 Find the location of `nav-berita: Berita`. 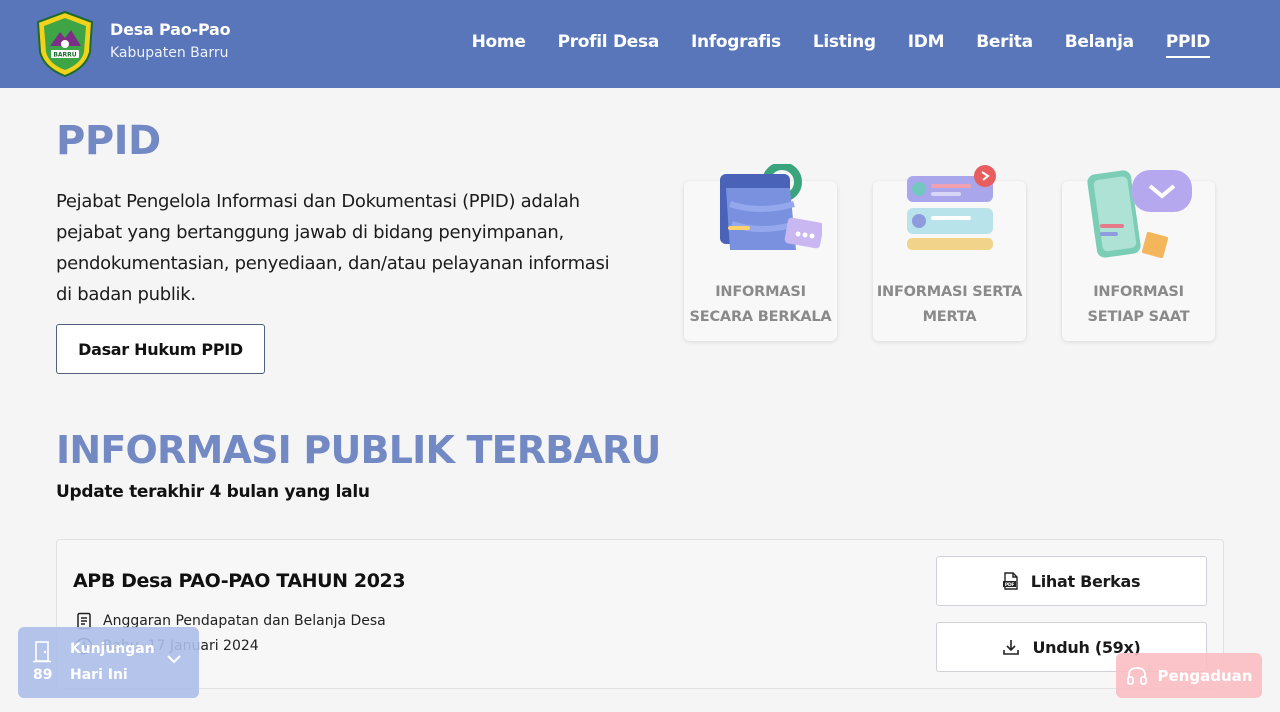

nav-berita: Berita is located at coordinates (1004, 45).